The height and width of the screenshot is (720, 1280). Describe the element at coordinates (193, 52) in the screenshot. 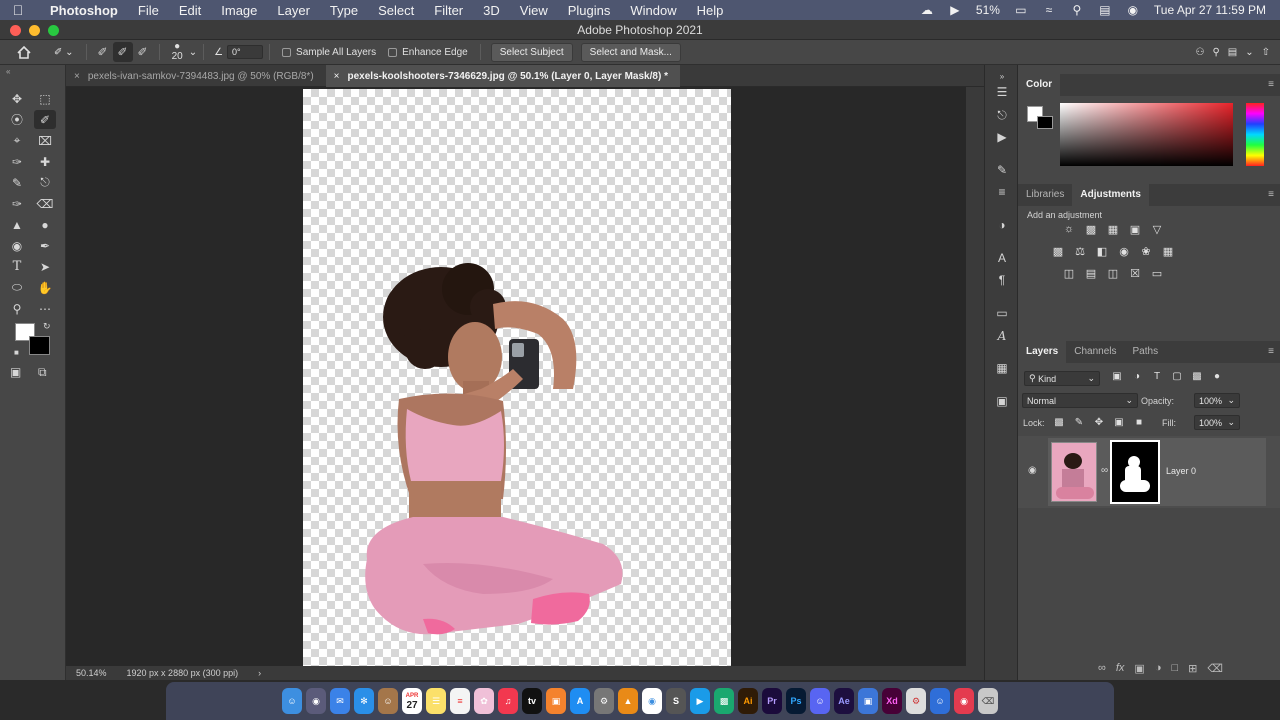

I see `chevron-down-icon: ⌄` at that location.